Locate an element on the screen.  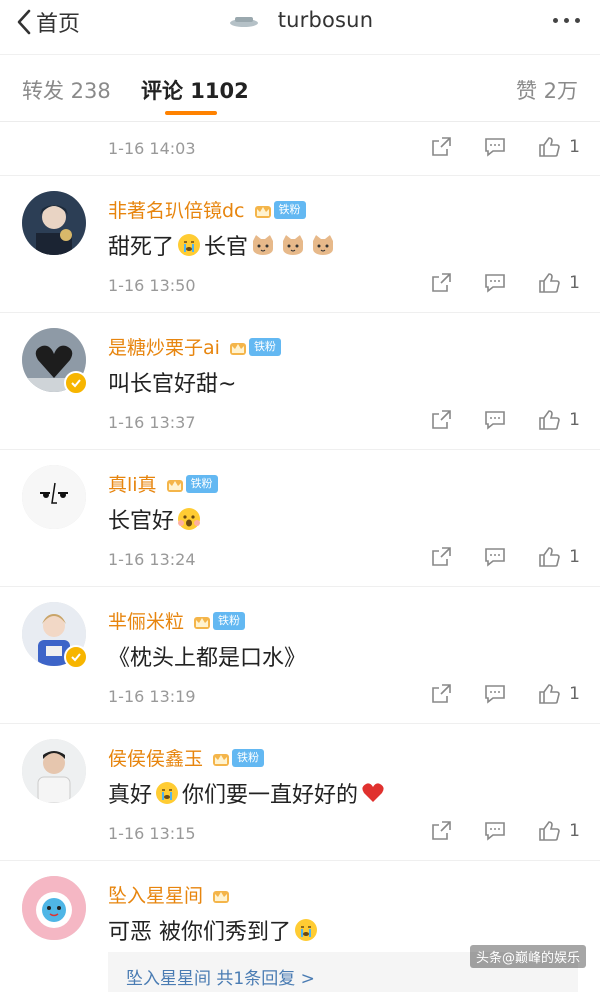
comment-item: 非著名玐倍镜dc 铁粉 甜死了 长官 1-16 13:50 1 is located at coordinates (300, 244).